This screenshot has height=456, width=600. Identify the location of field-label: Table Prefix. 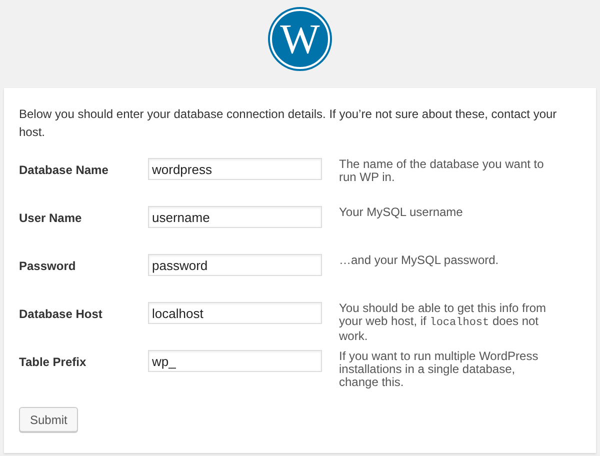
(53, 361).